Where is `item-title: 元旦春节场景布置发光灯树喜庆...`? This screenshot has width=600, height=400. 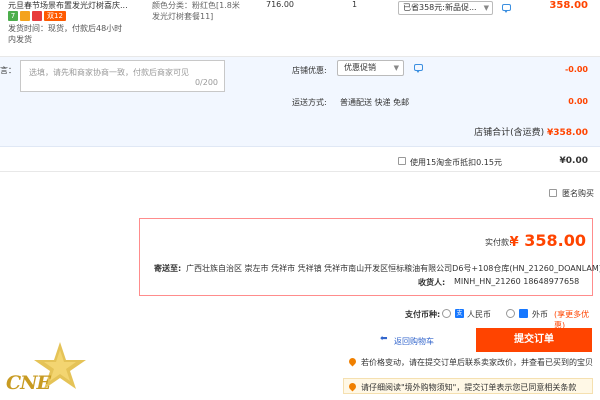 item-title: 元旦春节场景布置发光灯树喜庆... is located at coordinates (68, 5).